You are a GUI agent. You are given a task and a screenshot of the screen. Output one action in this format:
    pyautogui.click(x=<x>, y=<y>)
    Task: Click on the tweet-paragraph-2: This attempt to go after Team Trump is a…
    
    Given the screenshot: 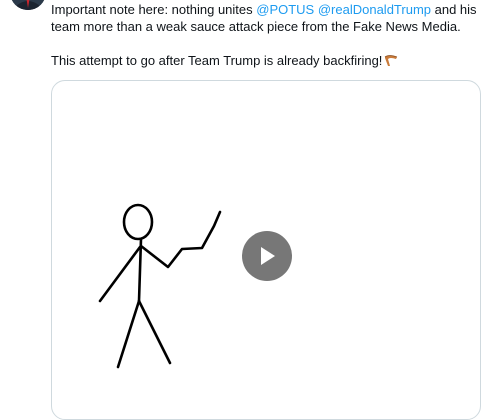 What is the action you would take?
    pyautogui.click(x=270, y=60)
    